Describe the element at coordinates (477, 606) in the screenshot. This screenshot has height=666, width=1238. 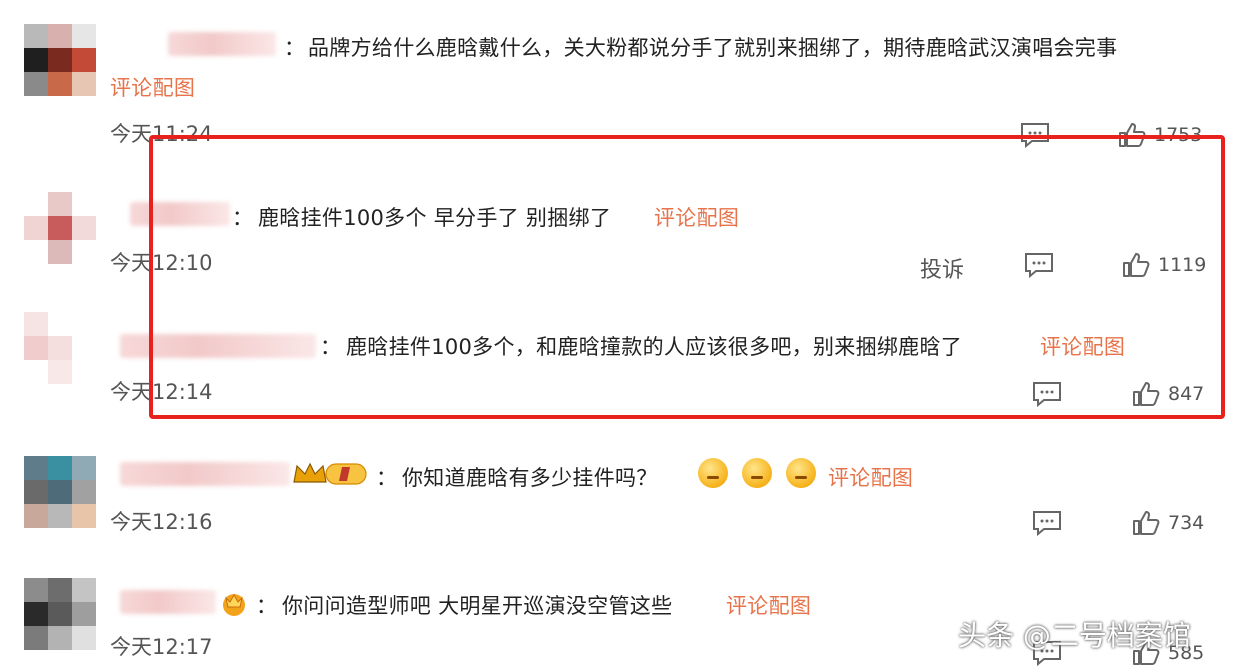
I see `comment-text: 你问问造型师吧 大明星开巡演没空管这些` at that location.